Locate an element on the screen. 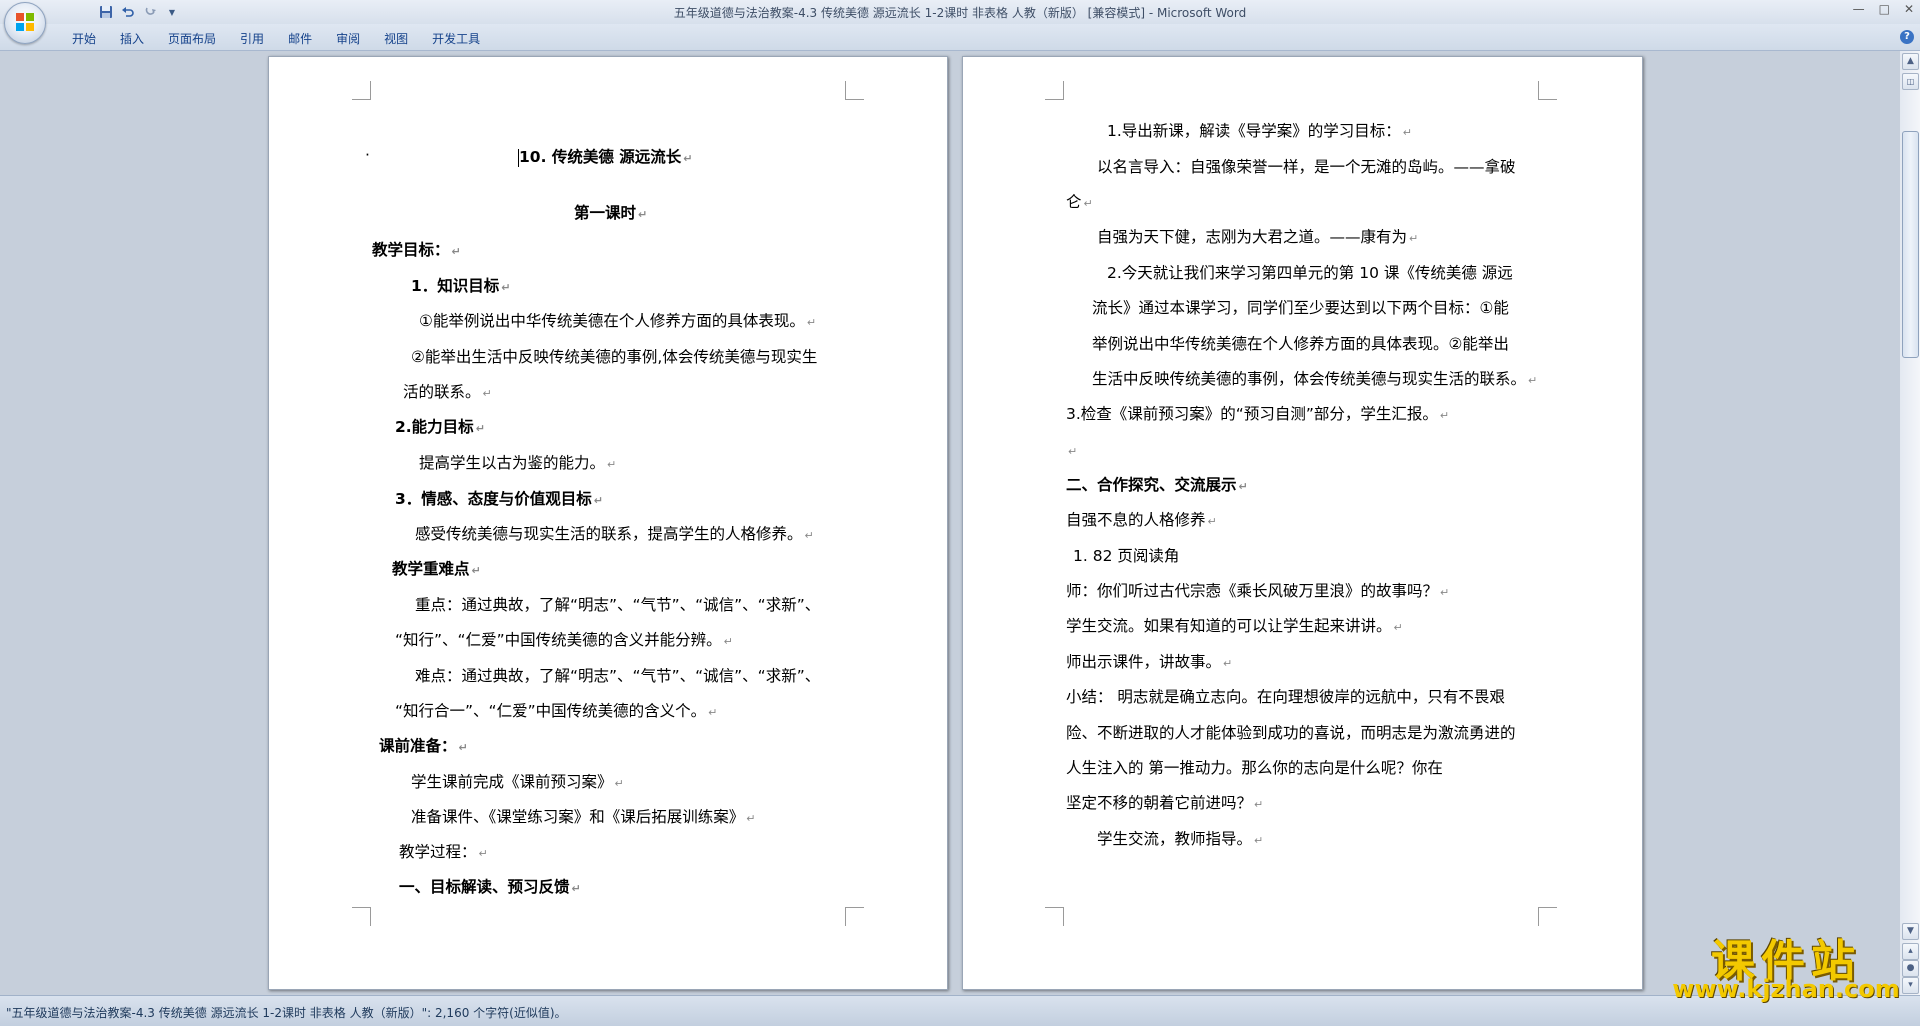 The width and height of the screenshot is (1920, 1026). paragraph: 人生注入的 第一推动力。那么你的志向是什么呢？你在 is located at coordinates (1254, 768).